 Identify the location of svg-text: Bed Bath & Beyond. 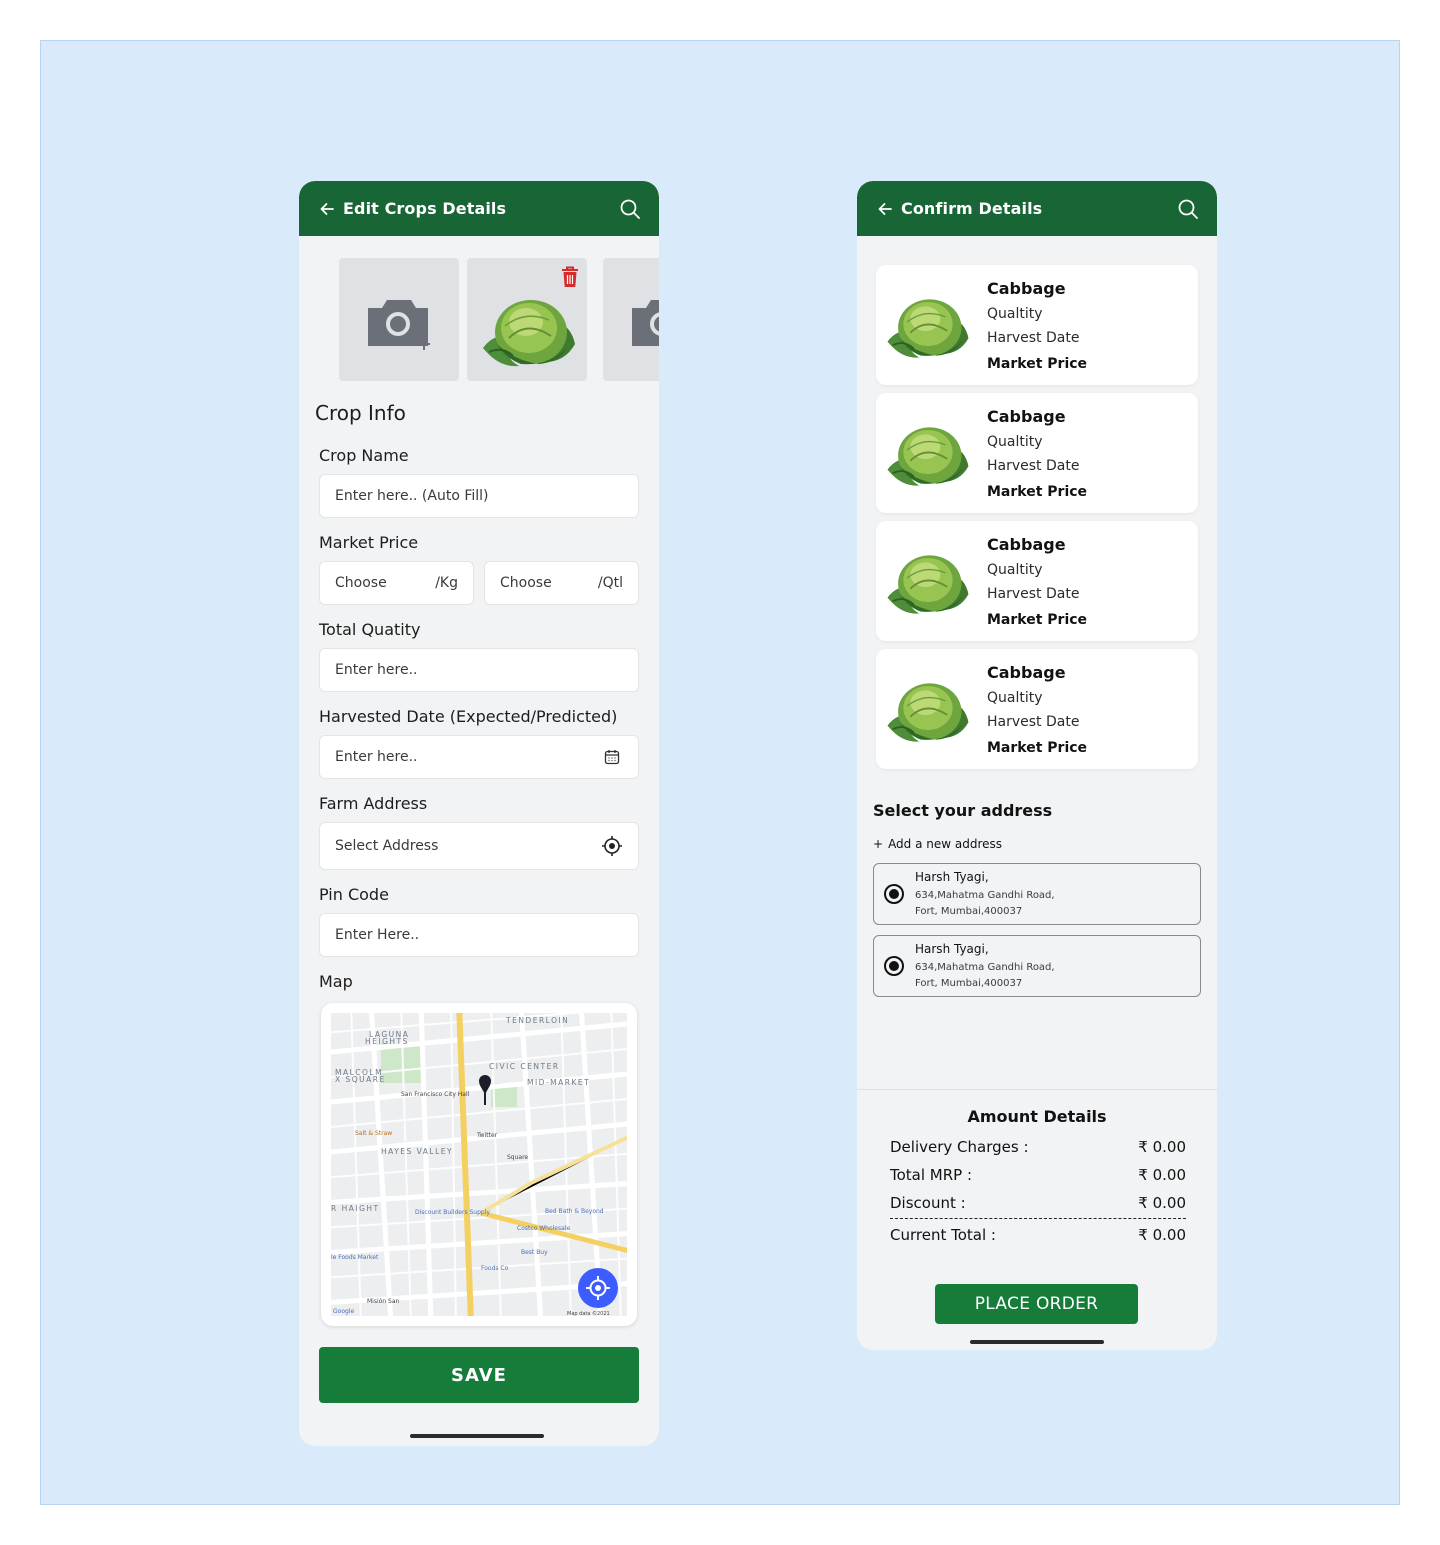
(574, 1211).